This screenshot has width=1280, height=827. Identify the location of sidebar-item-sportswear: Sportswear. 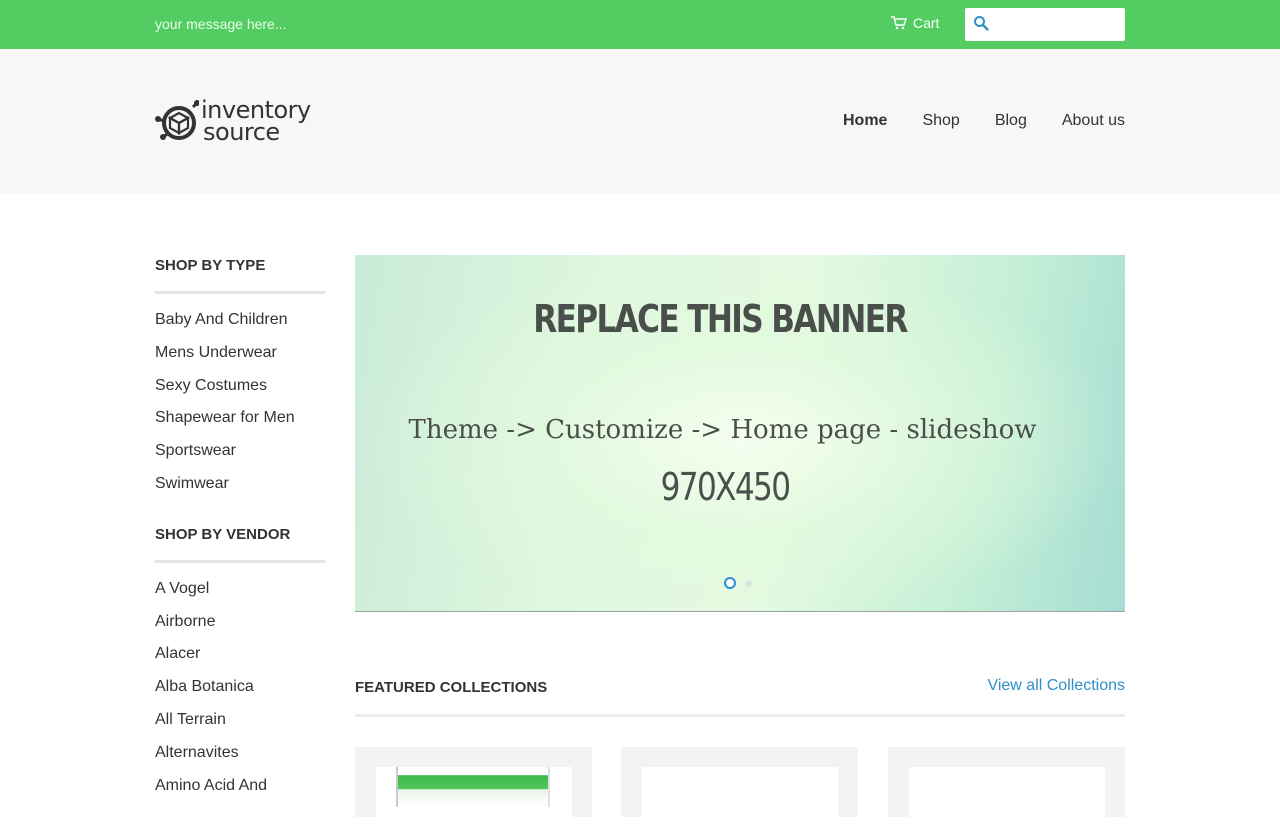
(240, 457).